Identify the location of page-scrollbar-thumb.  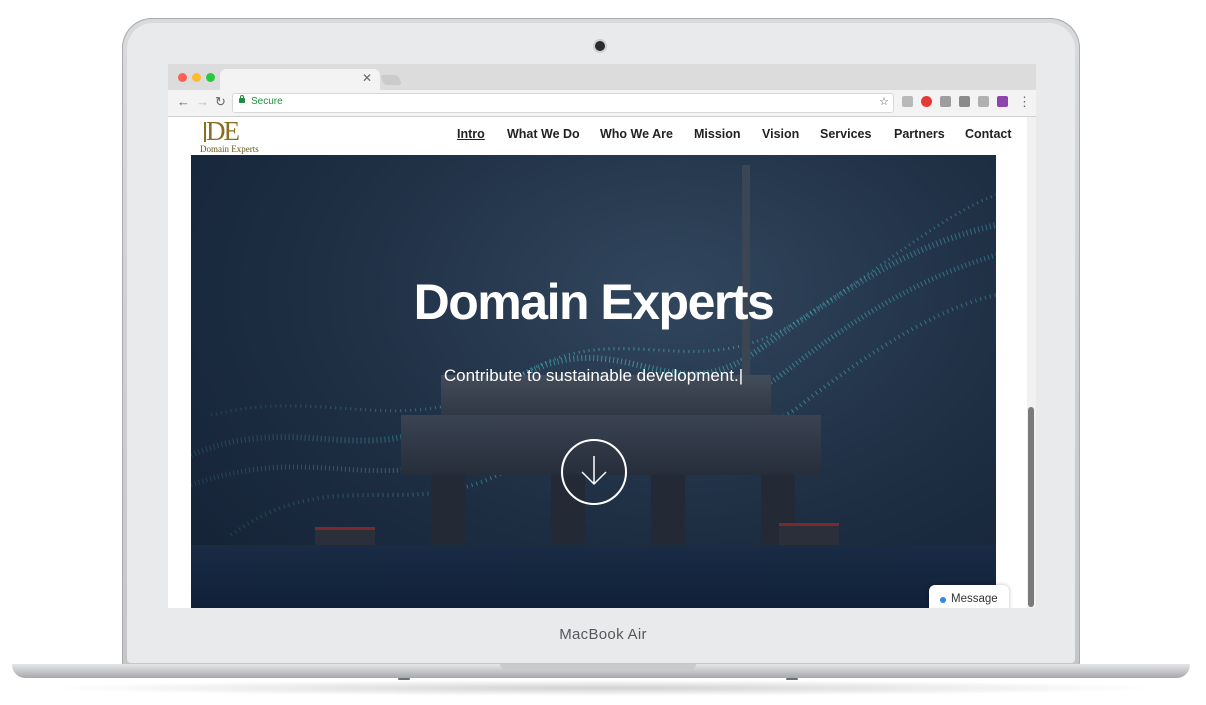
(1031, 507).